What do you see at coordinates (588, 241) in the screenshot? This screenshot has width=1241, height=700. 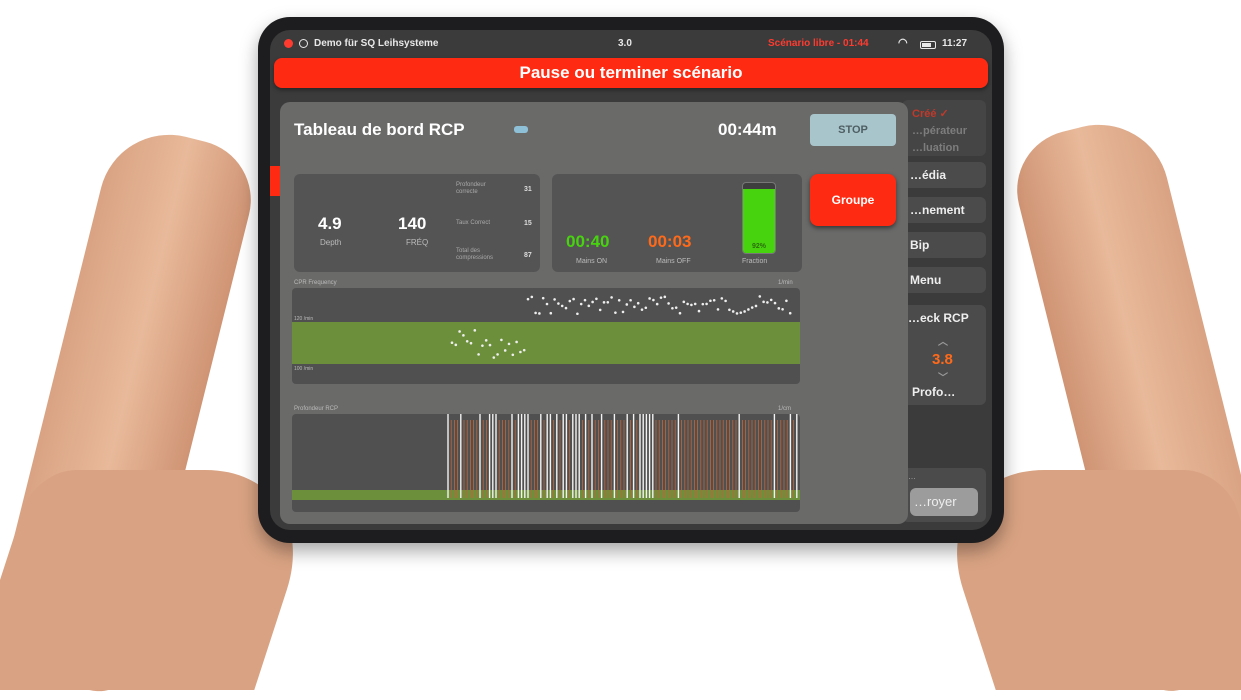 I see `hands-on-value: 00:40` at bounding box center [588, 241].